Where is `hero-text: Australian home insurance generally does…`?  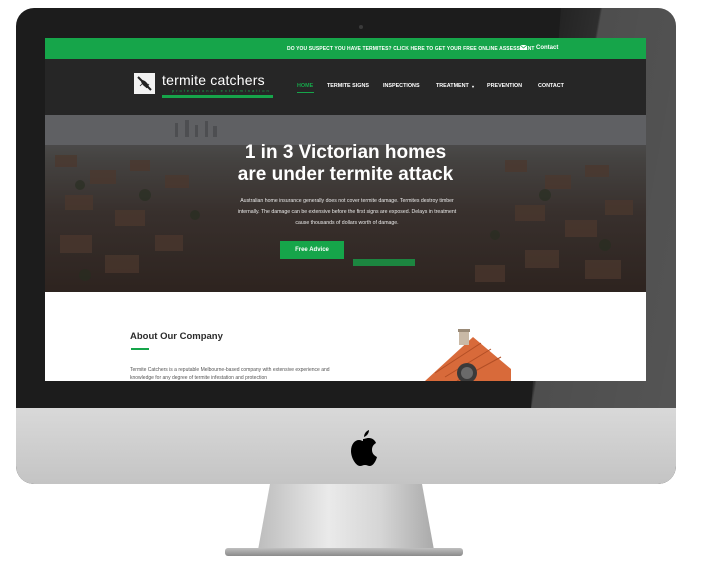 hero-text: Australian home insurance generally does… is located at coordinates (347, 212).